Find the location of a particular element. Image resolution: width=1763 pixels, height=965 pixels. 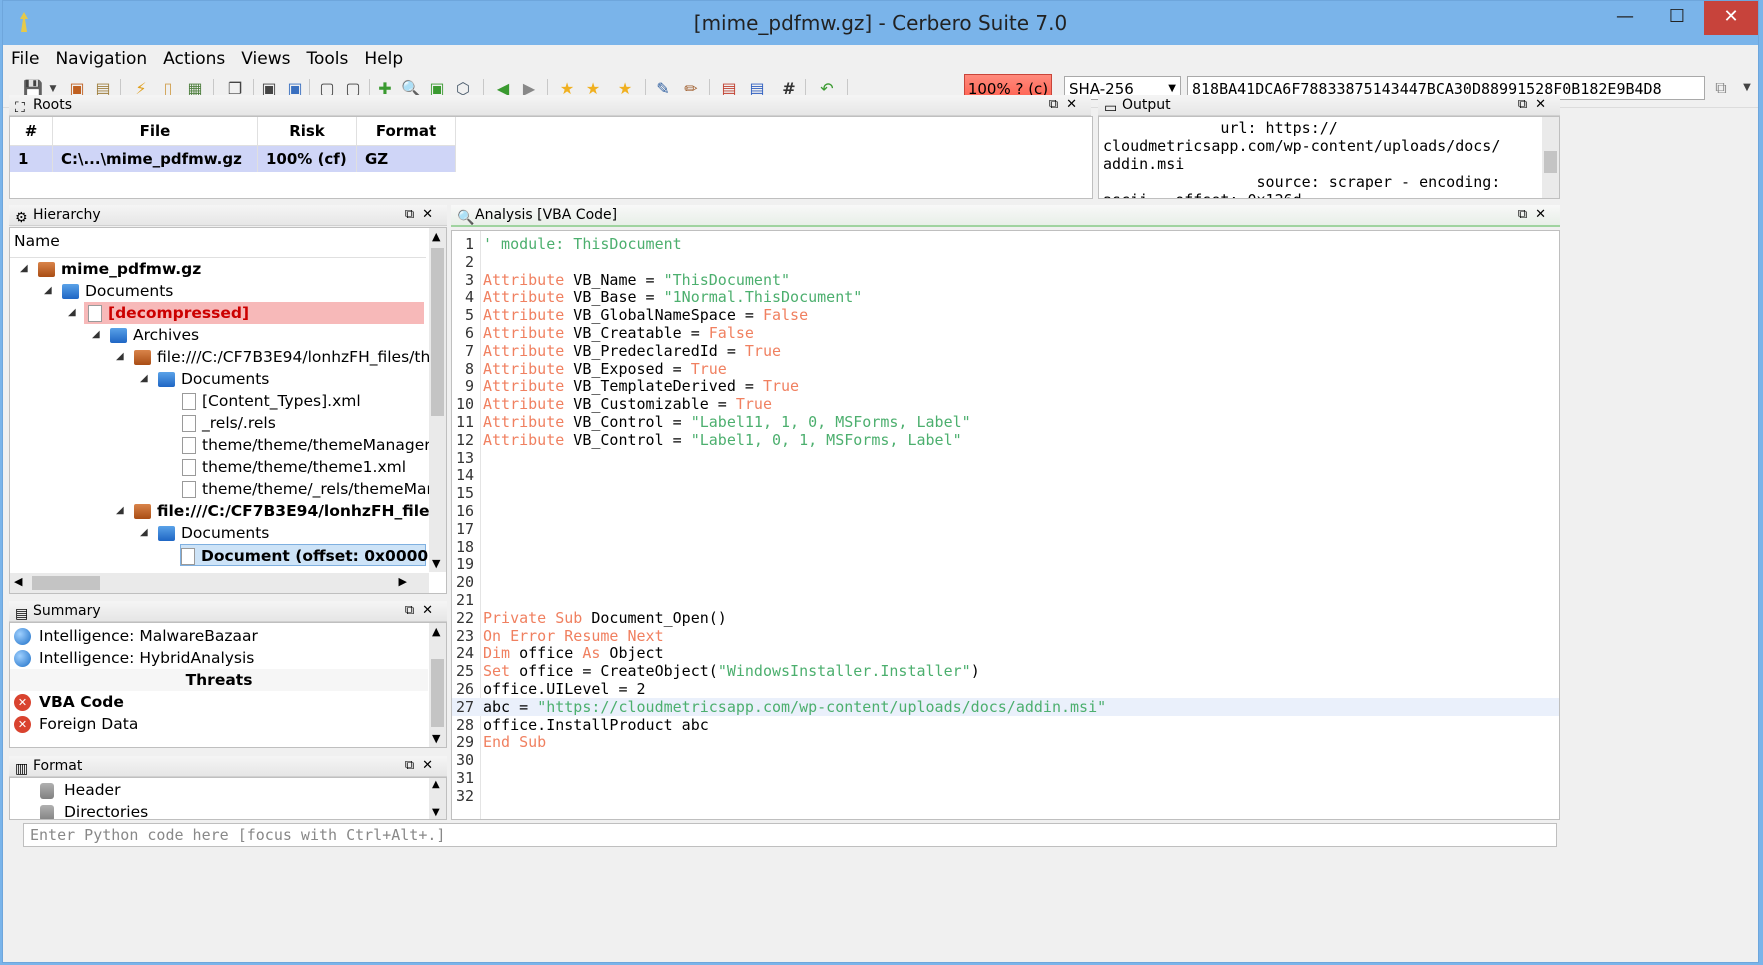

format-scrollbar: ▲ ▼ is located at coordinates (437, 798).